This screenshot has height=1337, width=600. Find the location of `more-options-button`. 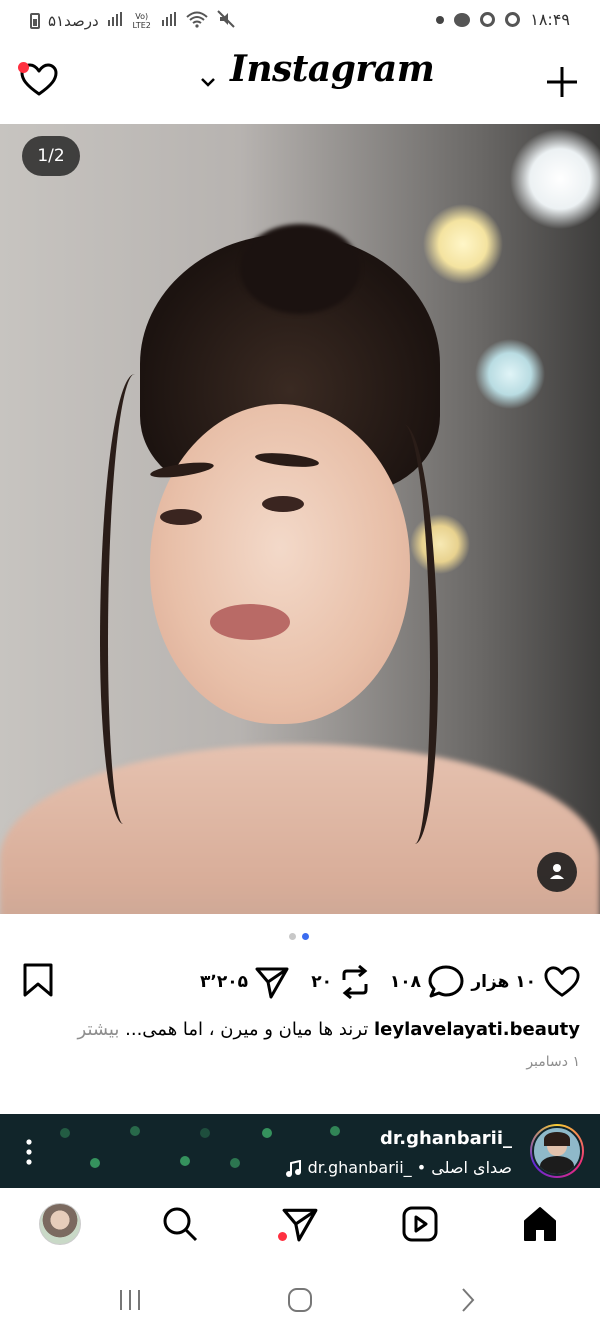

more-options-button is located at coordinates (29, 1152).